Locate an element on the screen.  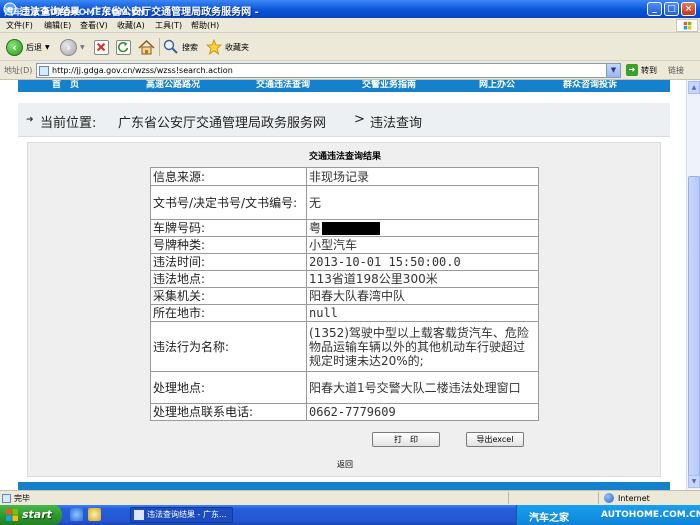
action-row: 打 印 导出excel is located at coordinates (344, 440).